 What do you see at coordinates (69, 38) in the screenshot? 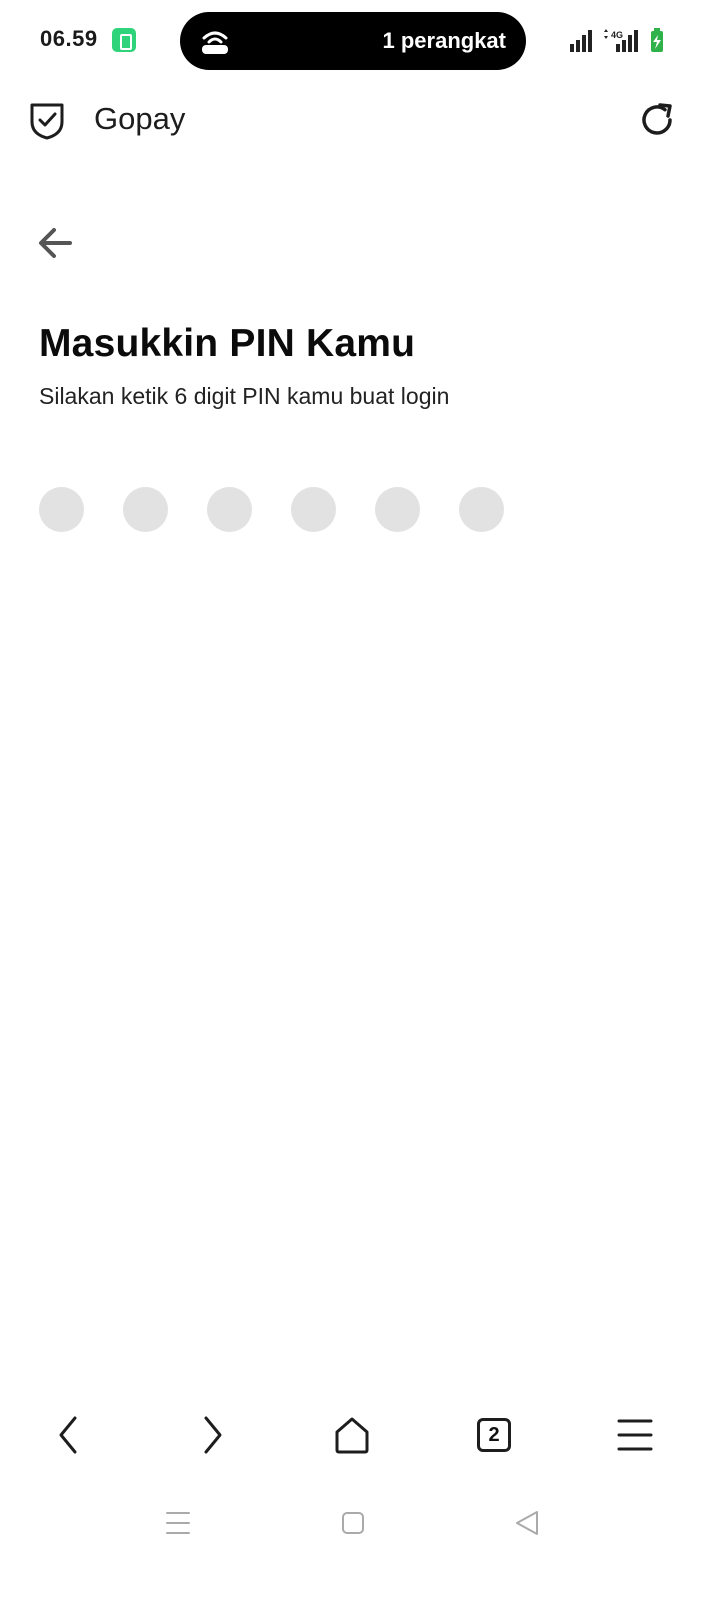
I see `status-time: 06.59` at bounding box center [69, 38].